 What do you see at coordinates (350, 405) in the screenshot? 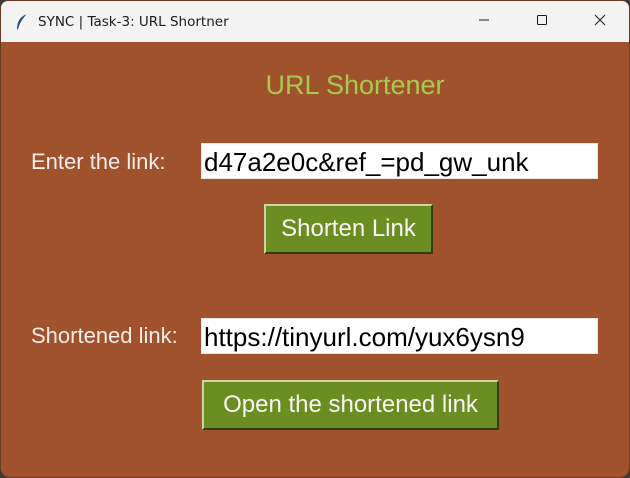
I see `open-shortened-link-button: Open the shortened link` at bounding box center [350, 405].